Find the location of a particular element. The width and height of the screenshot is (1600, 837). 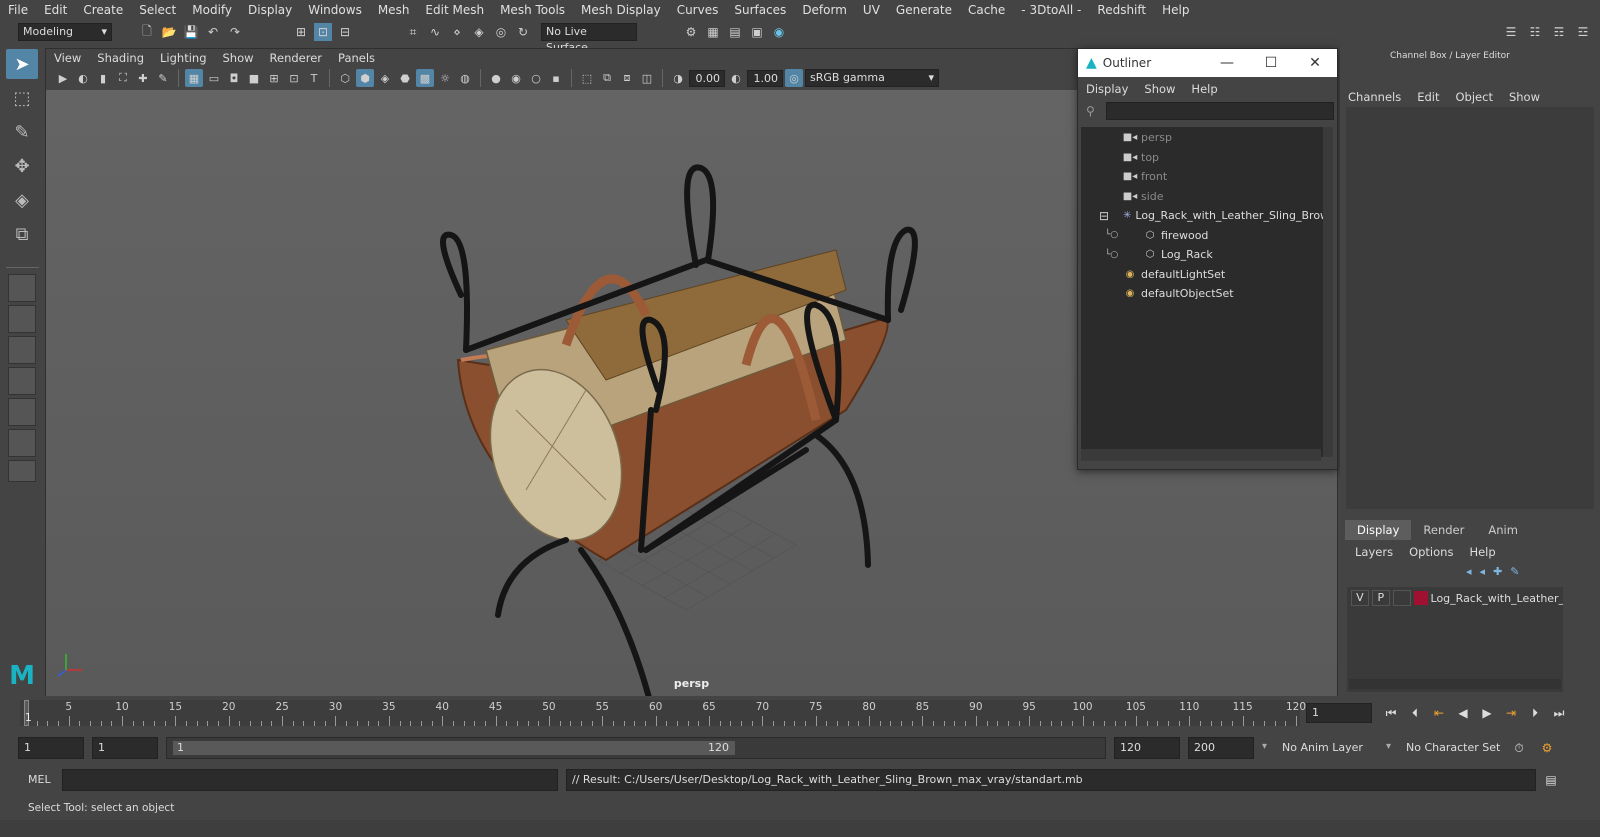

new-layer-selected-icon: ✎ is located at coordinates (1514, 571).